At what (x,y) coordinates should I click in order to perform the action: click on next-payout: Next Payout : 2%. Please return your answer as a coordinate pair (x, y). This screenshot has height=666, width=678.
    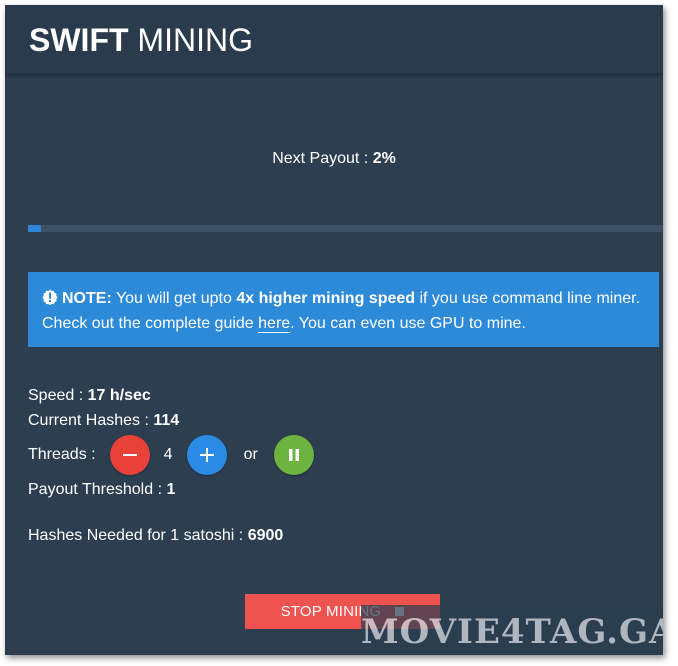
    Looking at the image, I should click on (334, 159).